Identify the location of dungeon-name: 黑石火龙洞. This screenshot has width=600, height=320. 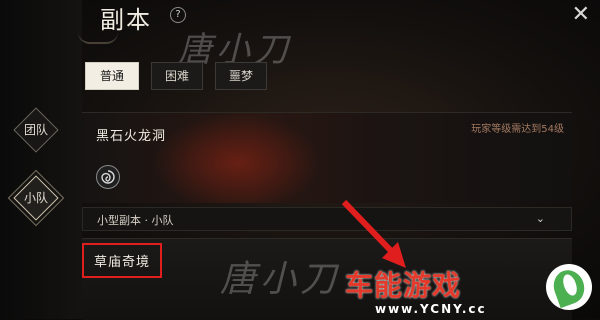
(131, 136).